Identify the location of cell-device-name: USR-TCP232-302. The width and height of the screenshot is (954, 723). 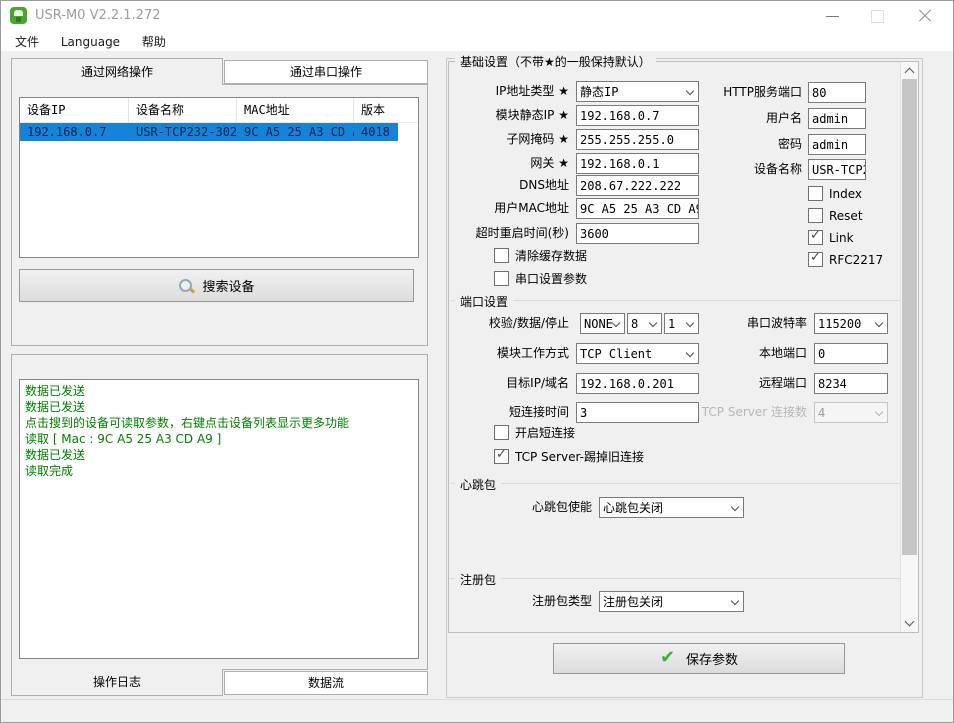
(186, 132).